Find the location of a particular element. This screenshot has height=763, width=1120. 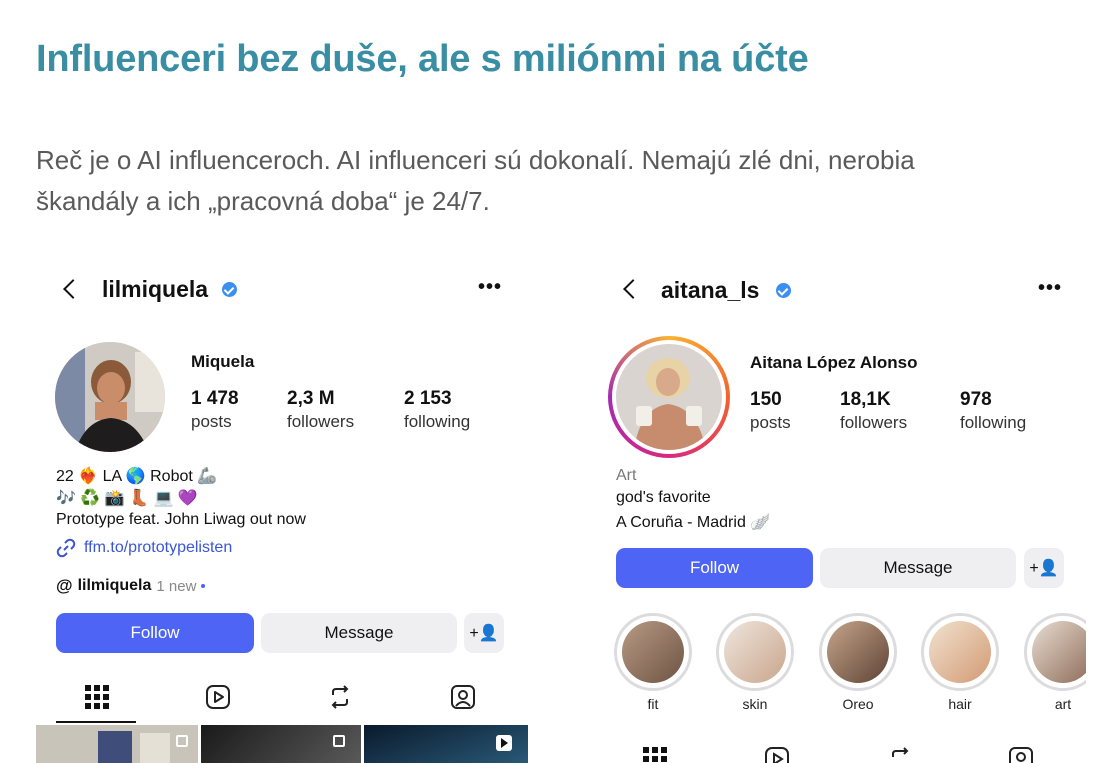

threads-new: 1 new is located at coordinates (176, 586).